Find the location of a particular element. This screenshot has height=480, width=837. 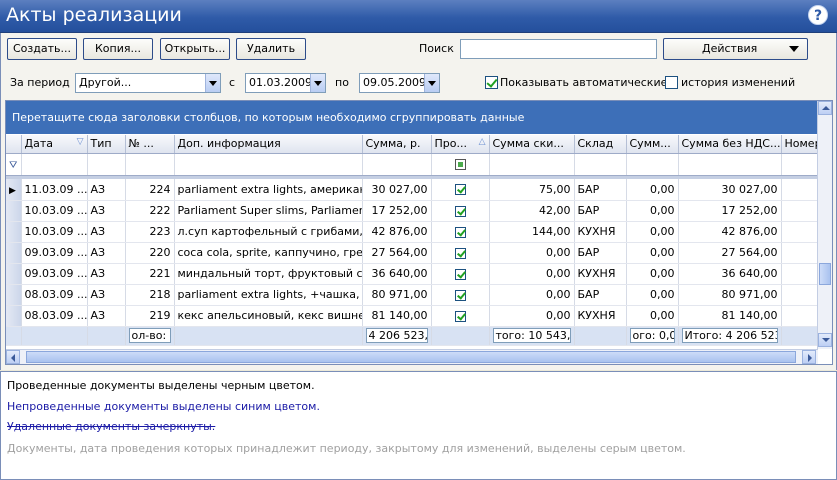

table-cell: 80 971,00 is located at coordinates (397, 295).